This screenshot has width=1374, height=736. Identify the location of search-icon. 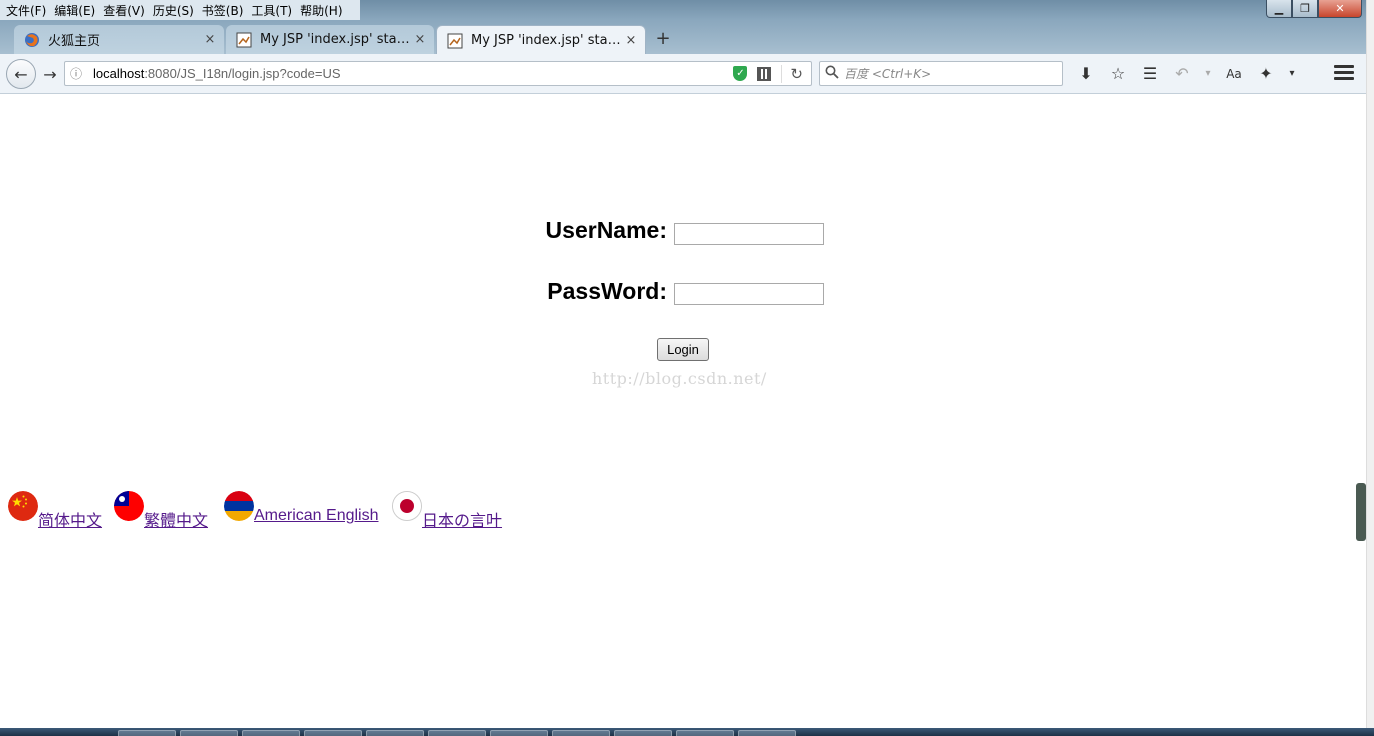
(832, 74).